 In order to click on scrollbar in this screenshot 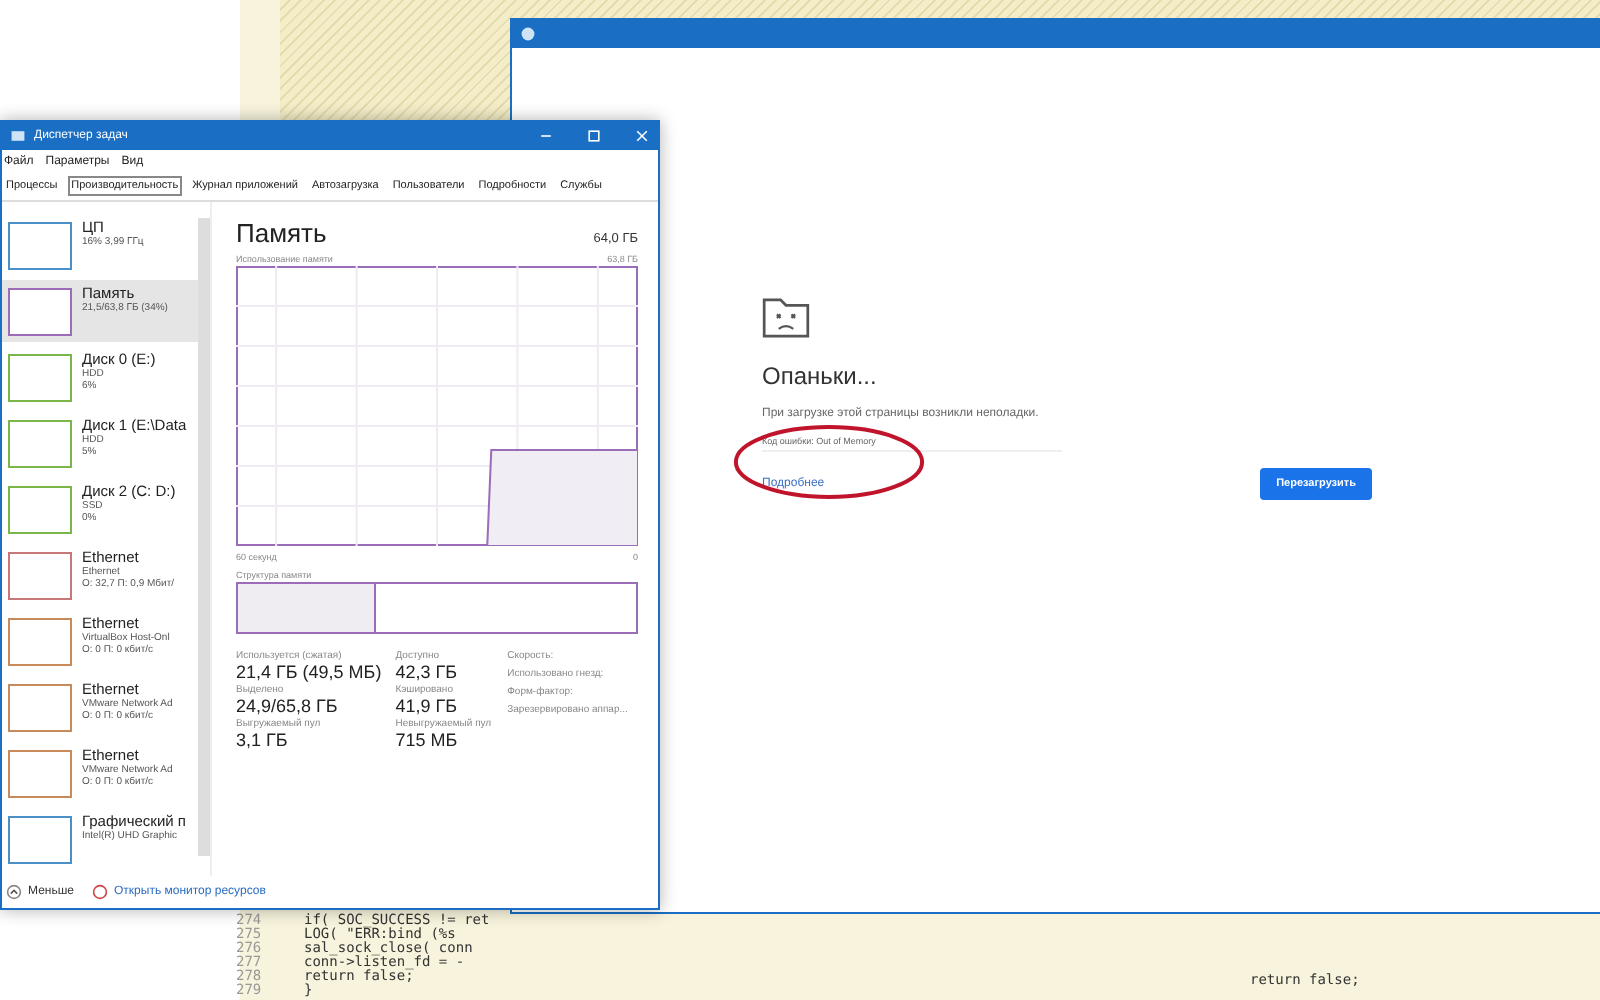, I will do `click(204, 537)`.